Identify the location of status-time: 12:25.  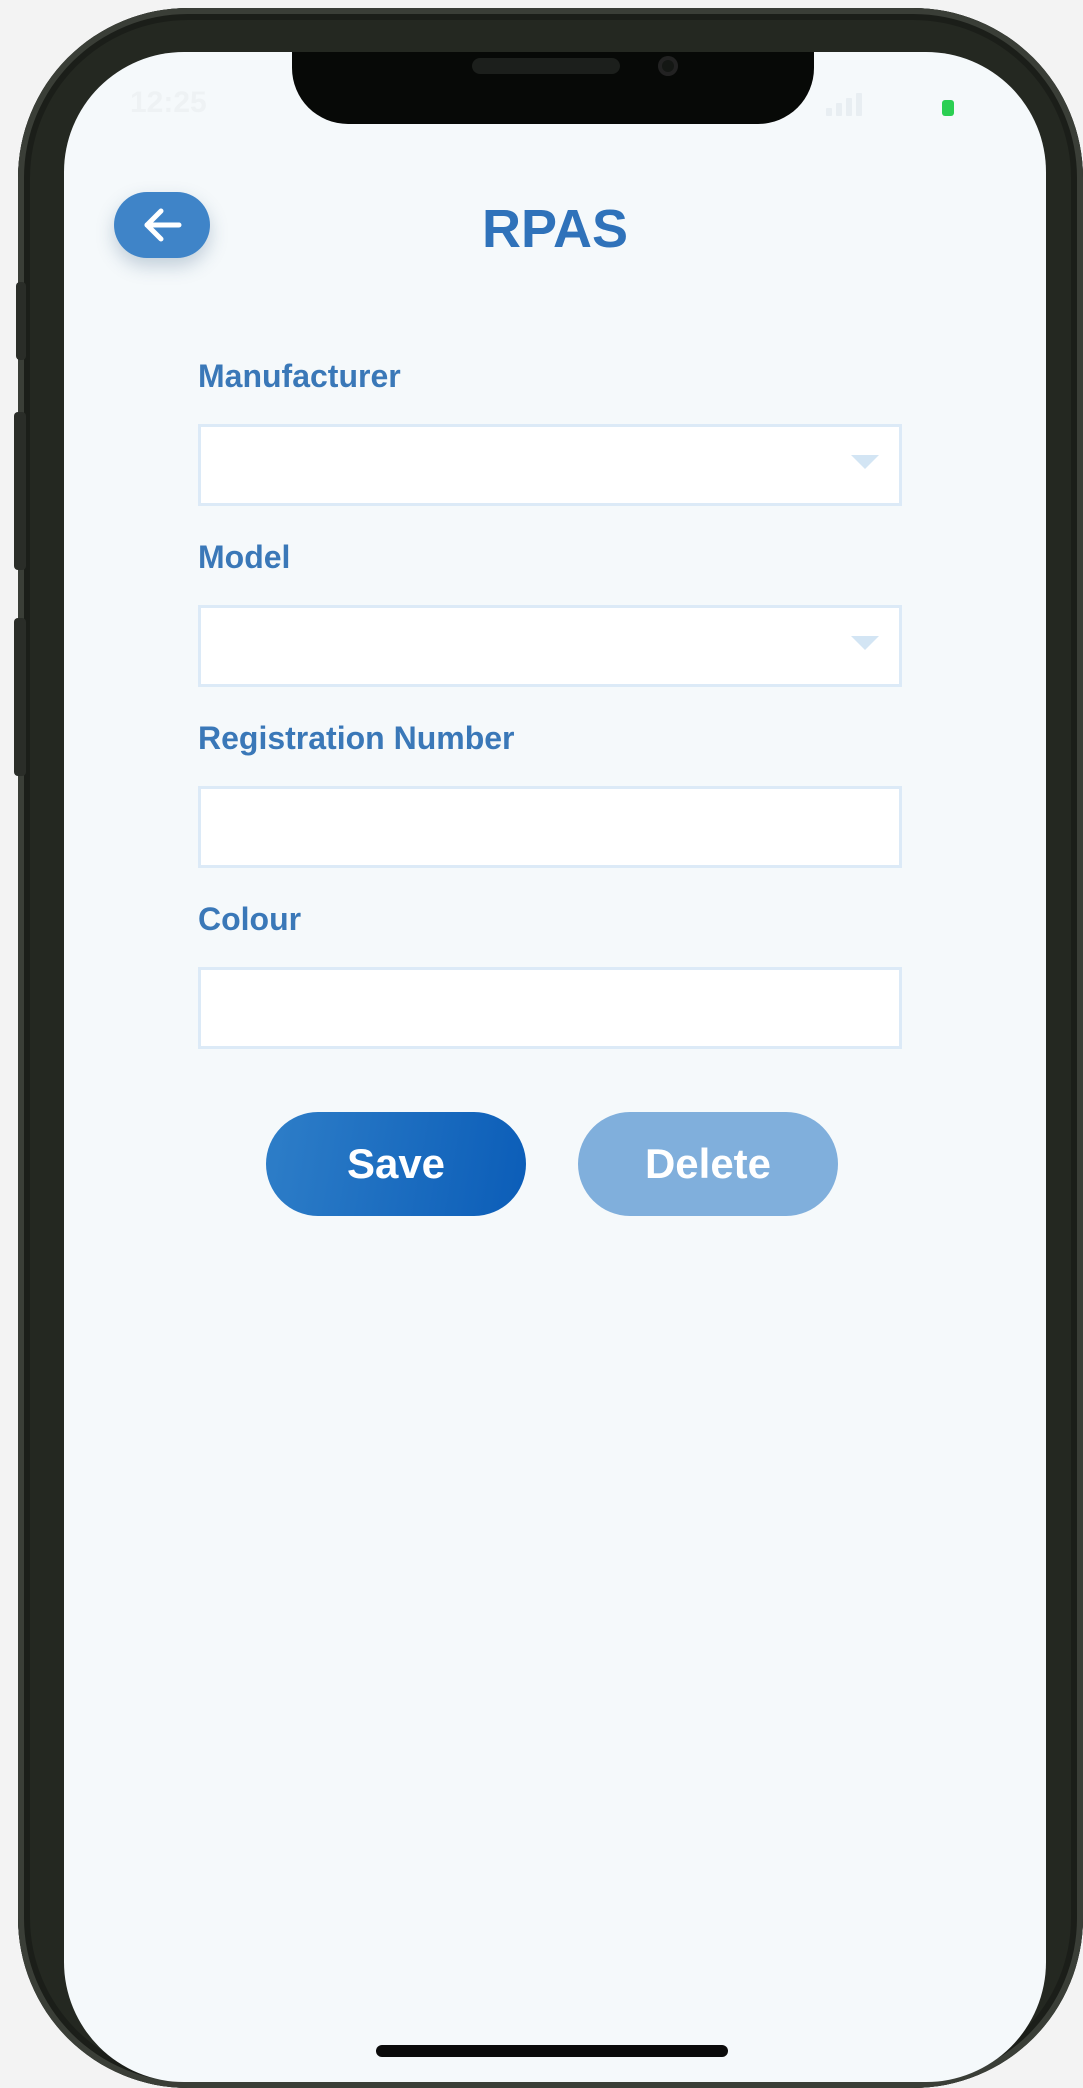
(168, 102).